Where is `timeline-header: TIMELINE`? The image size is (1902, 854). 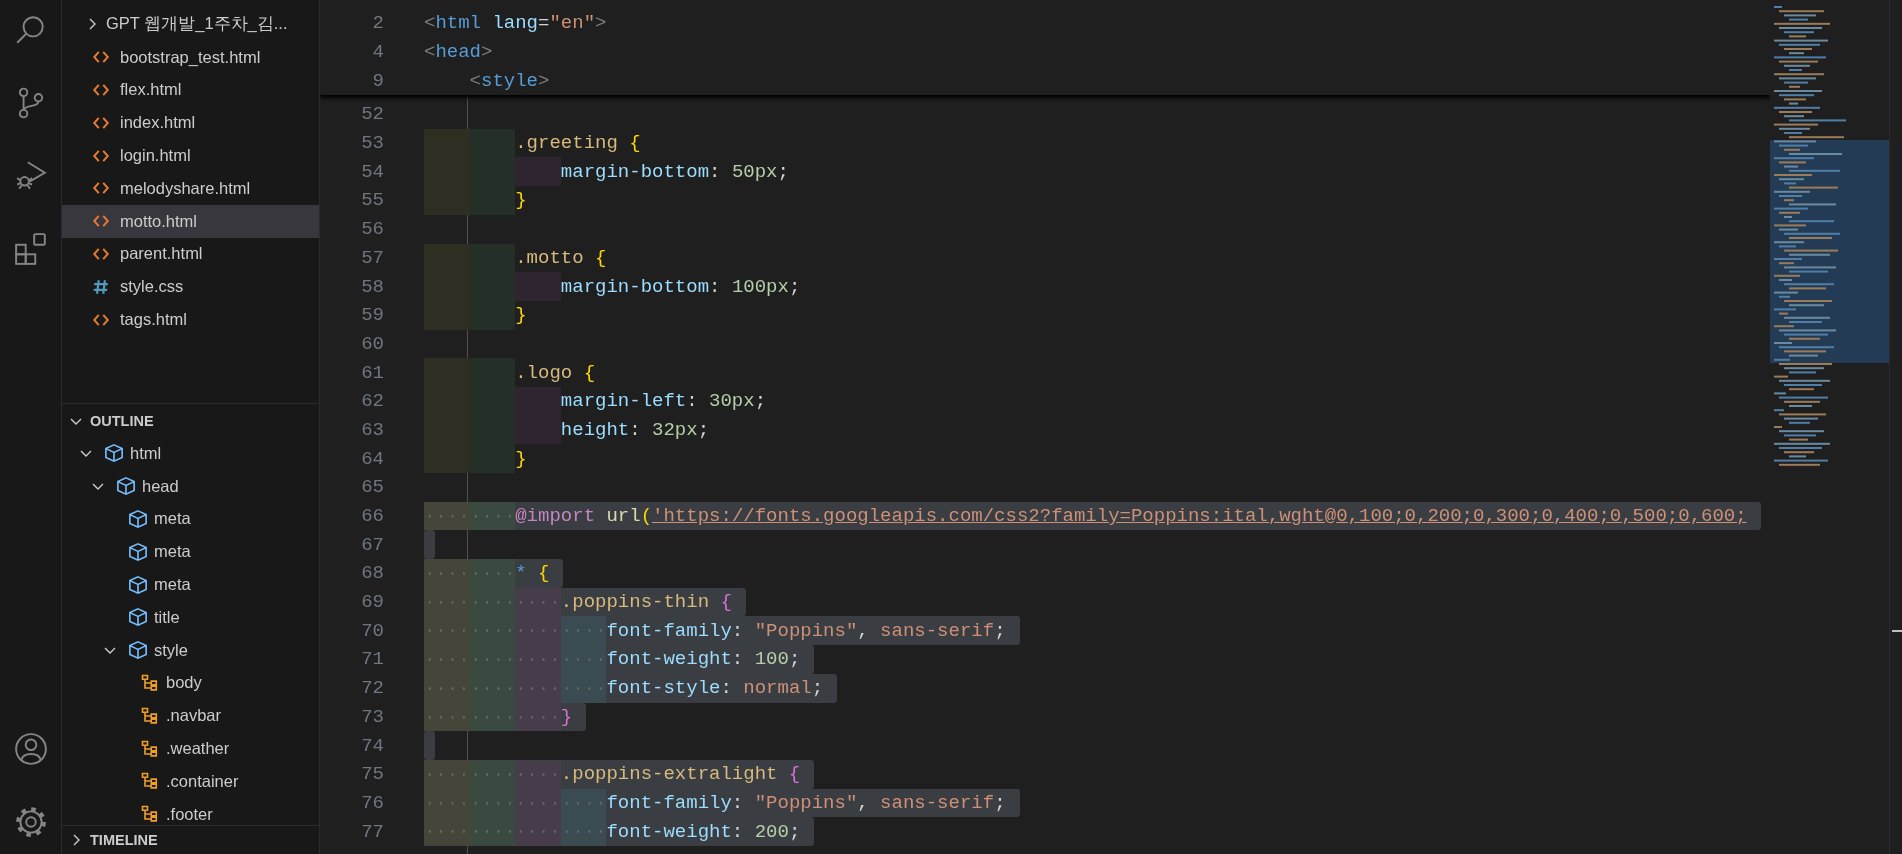 timeline-header: TIMELINE is located at coordinates (190, 839).